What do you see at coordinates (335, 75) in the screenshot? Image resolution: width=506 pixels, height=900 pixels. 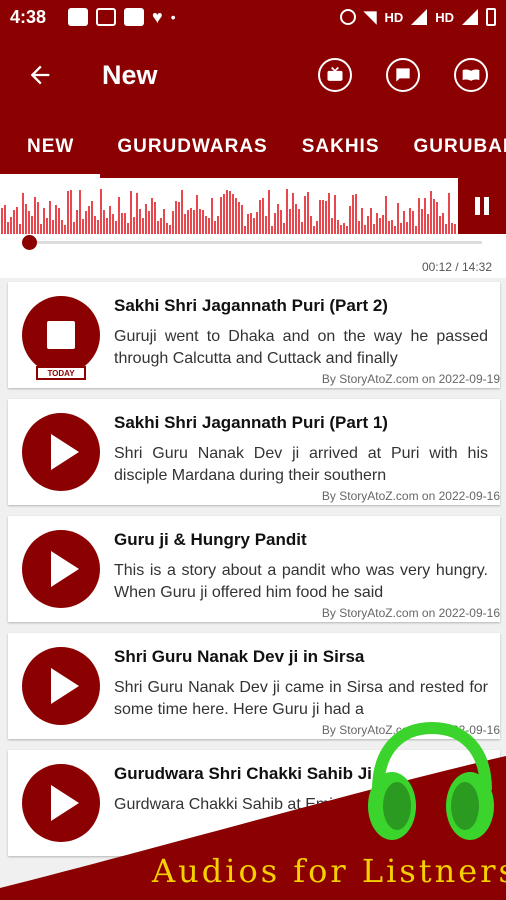 I see `tv-button` at bounding box center [335, 75].